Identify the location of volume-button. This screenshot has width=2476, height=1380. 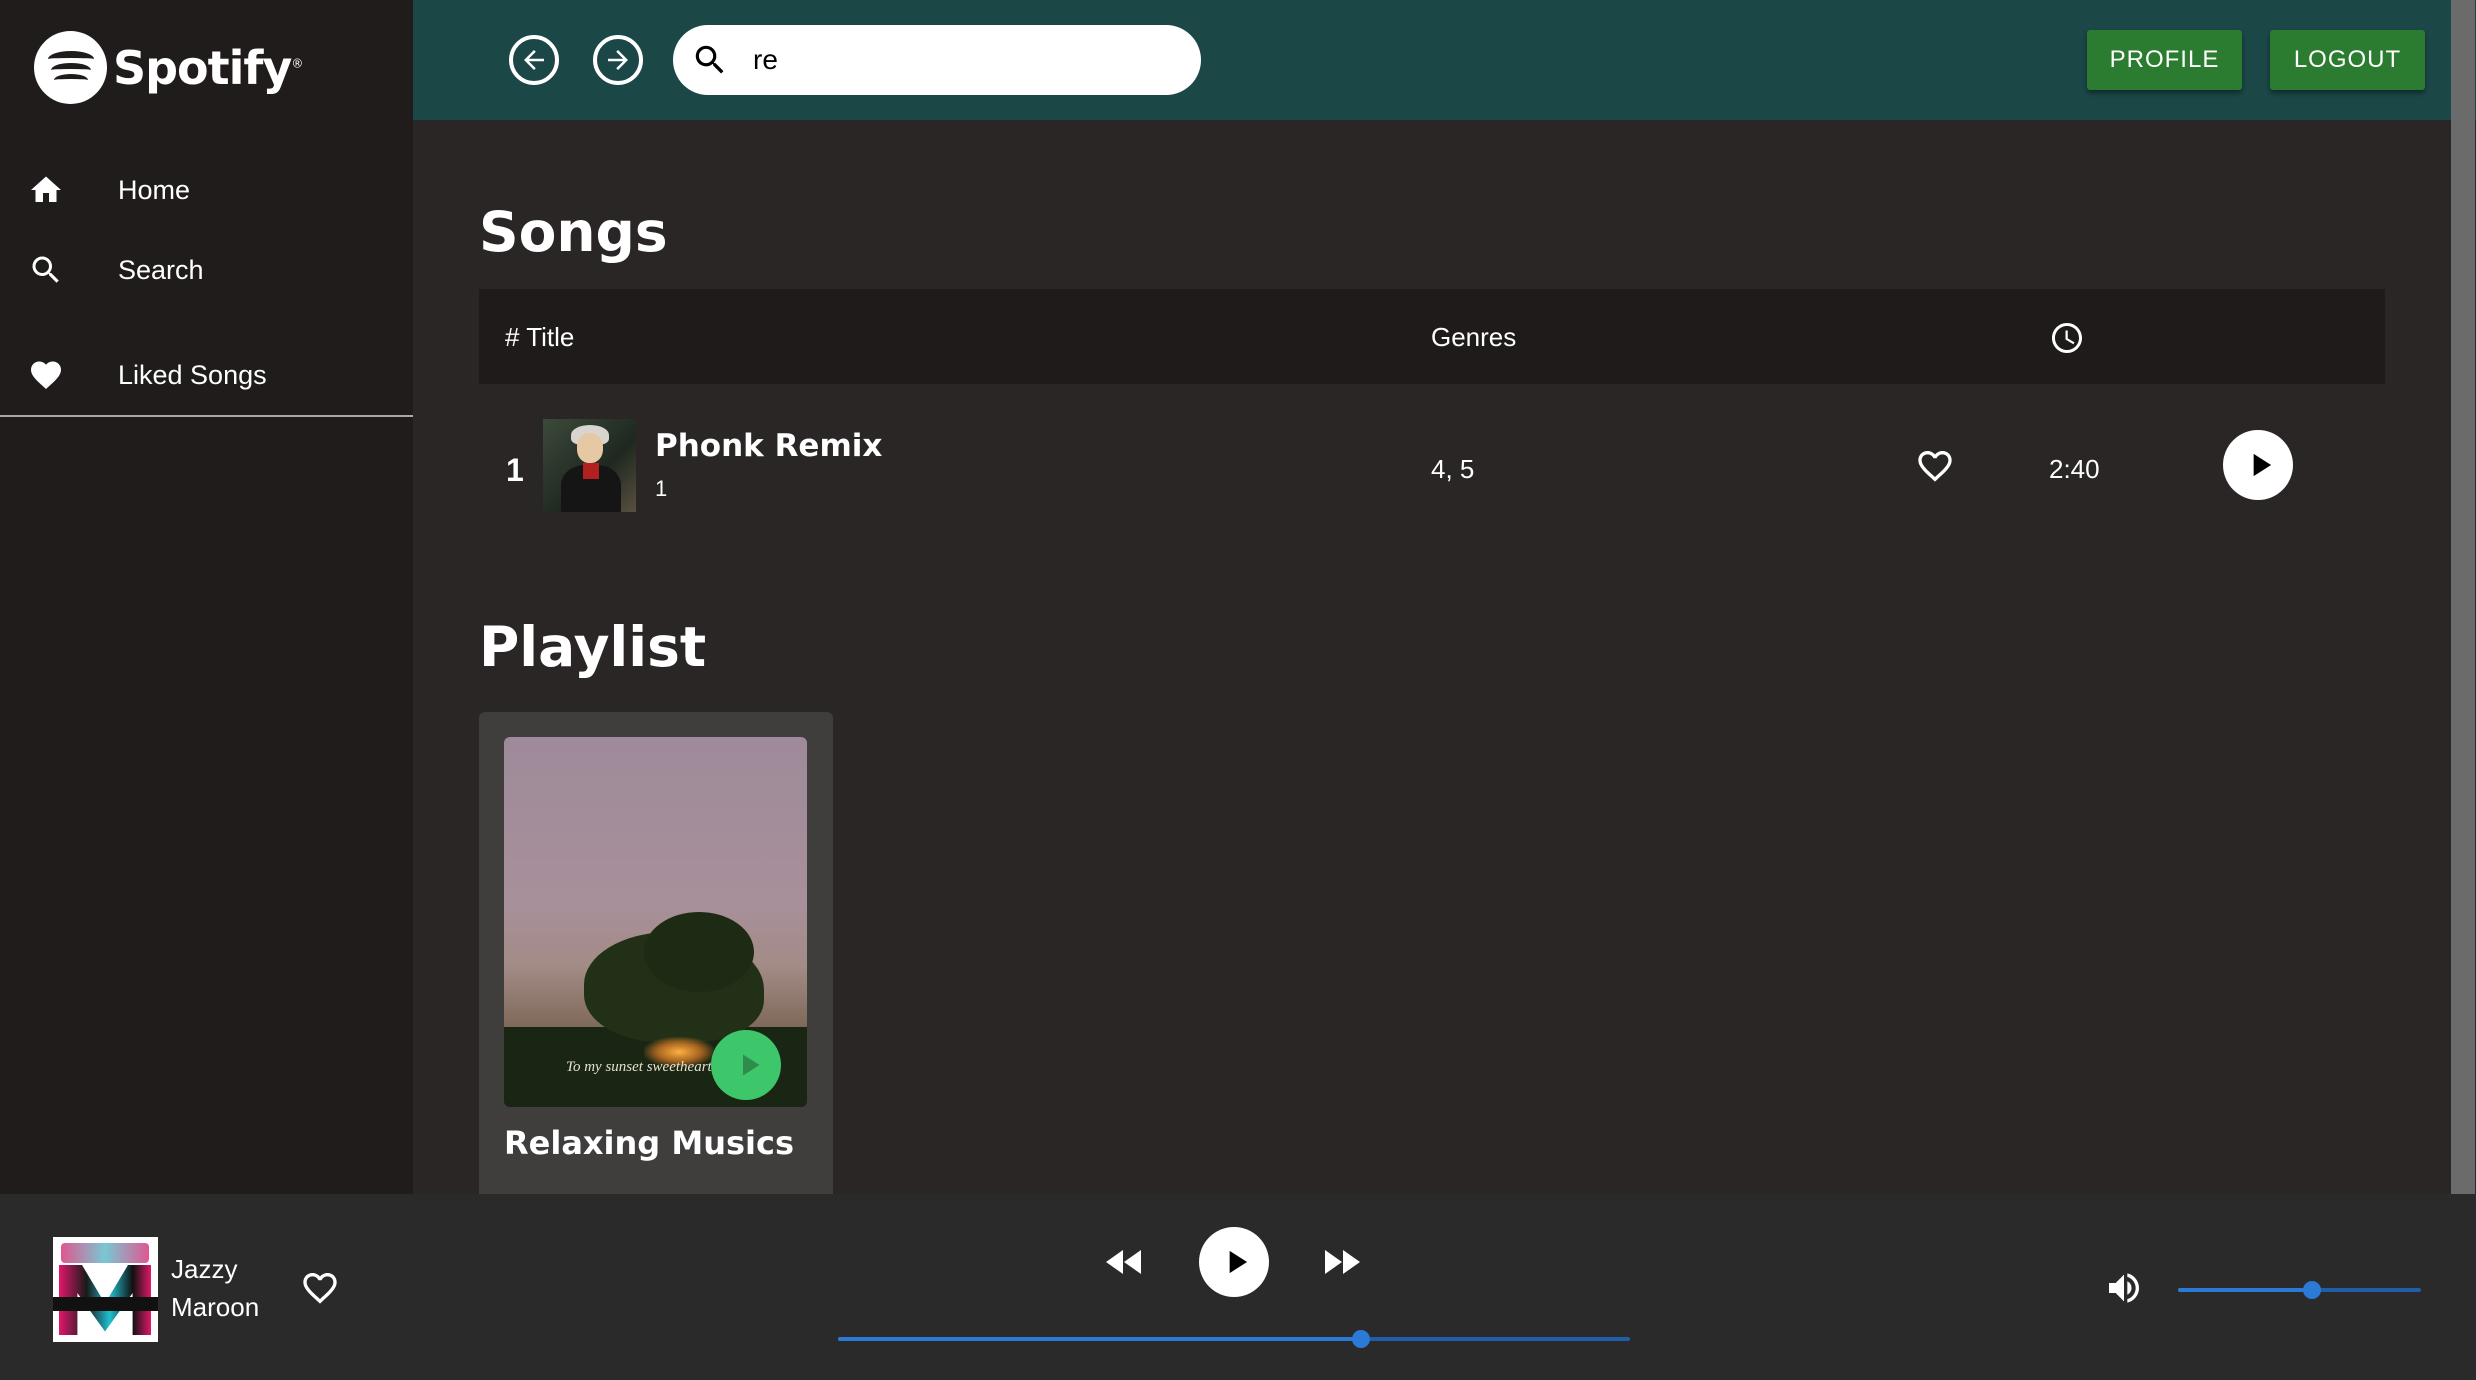
(2124, 1288).